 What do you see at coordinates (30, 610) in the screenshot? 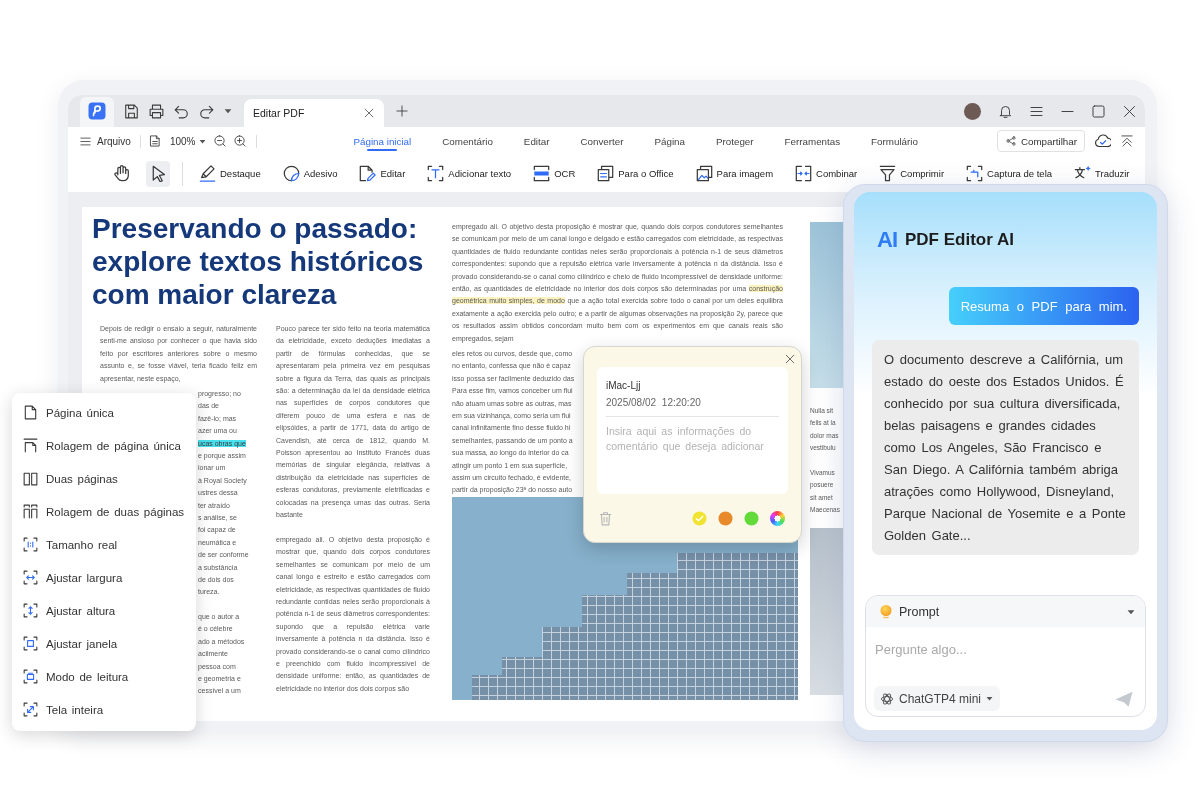
I see `fit-height-icon` at bounding box center [30, 610].